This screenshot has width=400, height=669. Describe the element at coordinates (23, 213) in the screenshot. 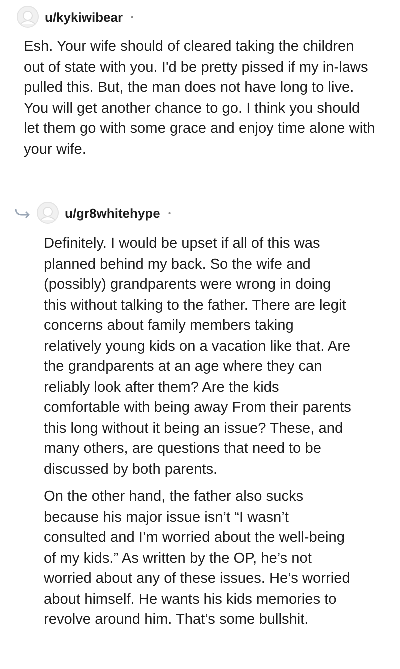

I see `reply-arrow-icon` at that location.